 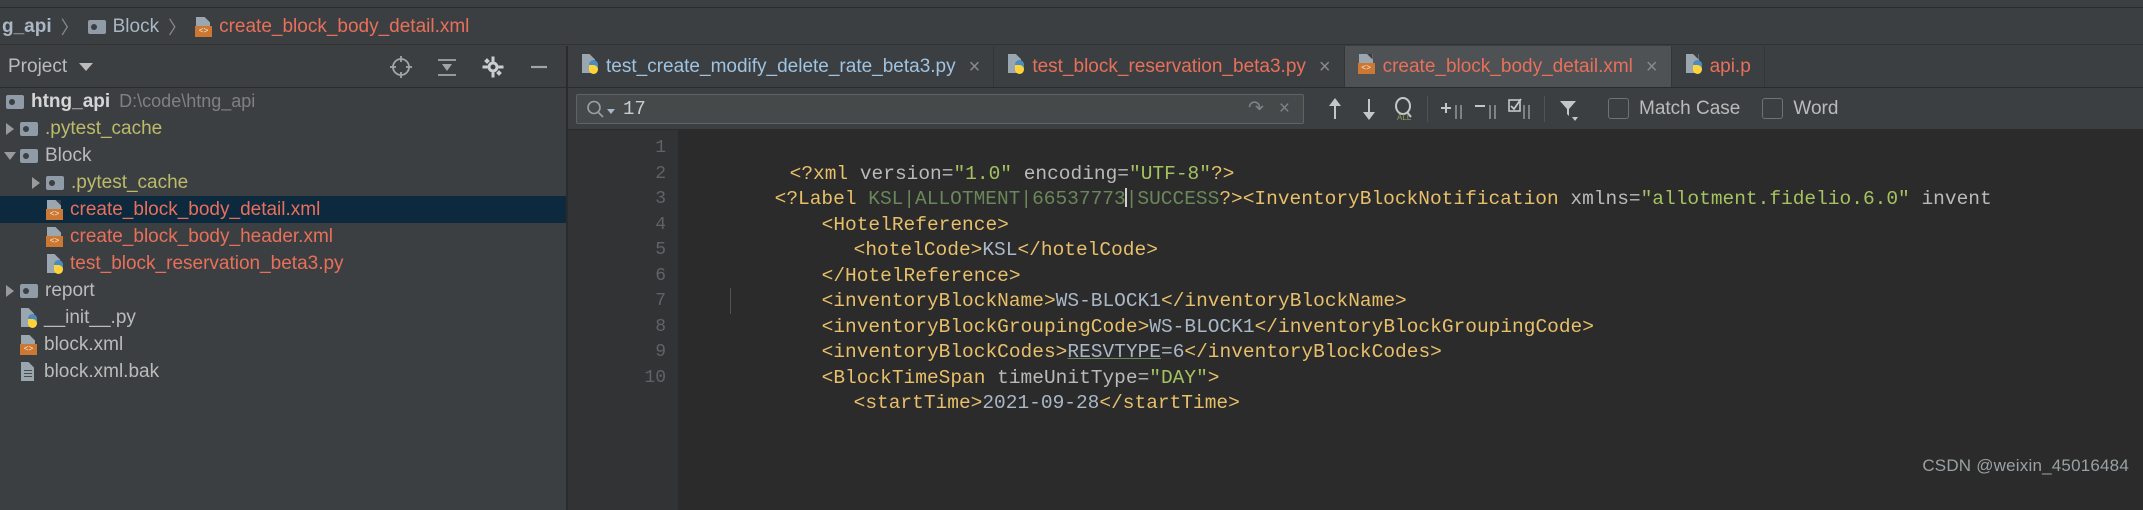 What do you see at coordinates (930, 109) in the screenshot?
I see `search-input: 17` at bounding box center [930, 109].